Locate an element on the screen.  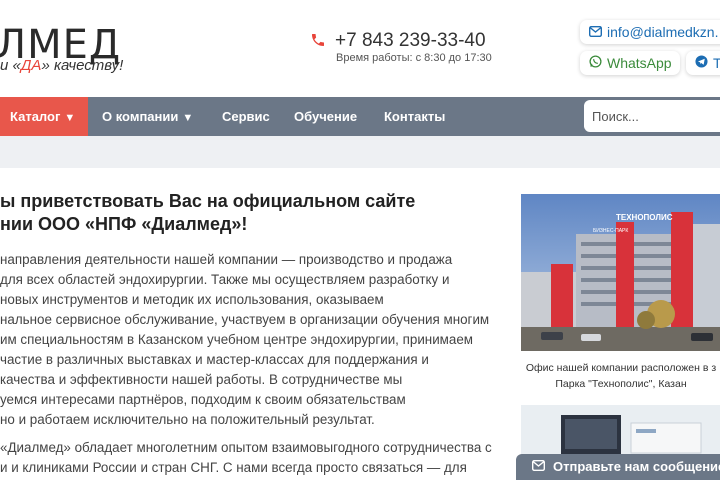
nav-about: О компании ▼ is located at coordinates (147, 116).